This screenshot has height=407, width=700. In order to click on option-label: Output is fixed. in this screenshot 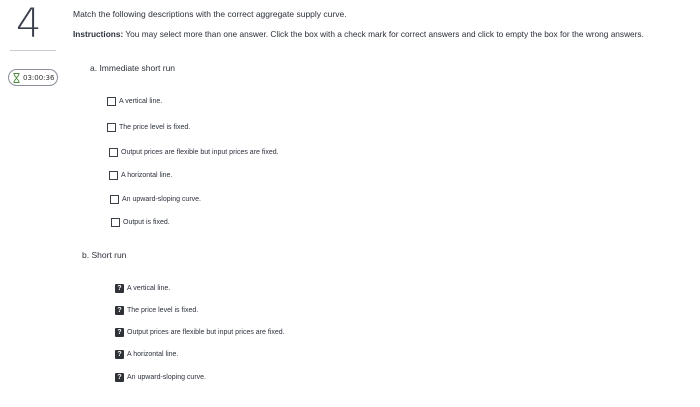, I will do `click(146, 222)`.